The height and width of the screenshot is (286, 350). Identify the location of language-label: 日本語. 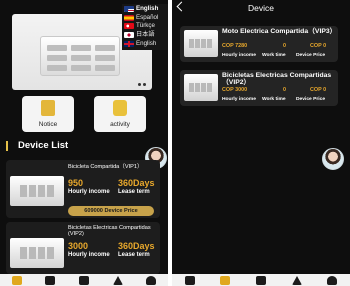
(145, 34).